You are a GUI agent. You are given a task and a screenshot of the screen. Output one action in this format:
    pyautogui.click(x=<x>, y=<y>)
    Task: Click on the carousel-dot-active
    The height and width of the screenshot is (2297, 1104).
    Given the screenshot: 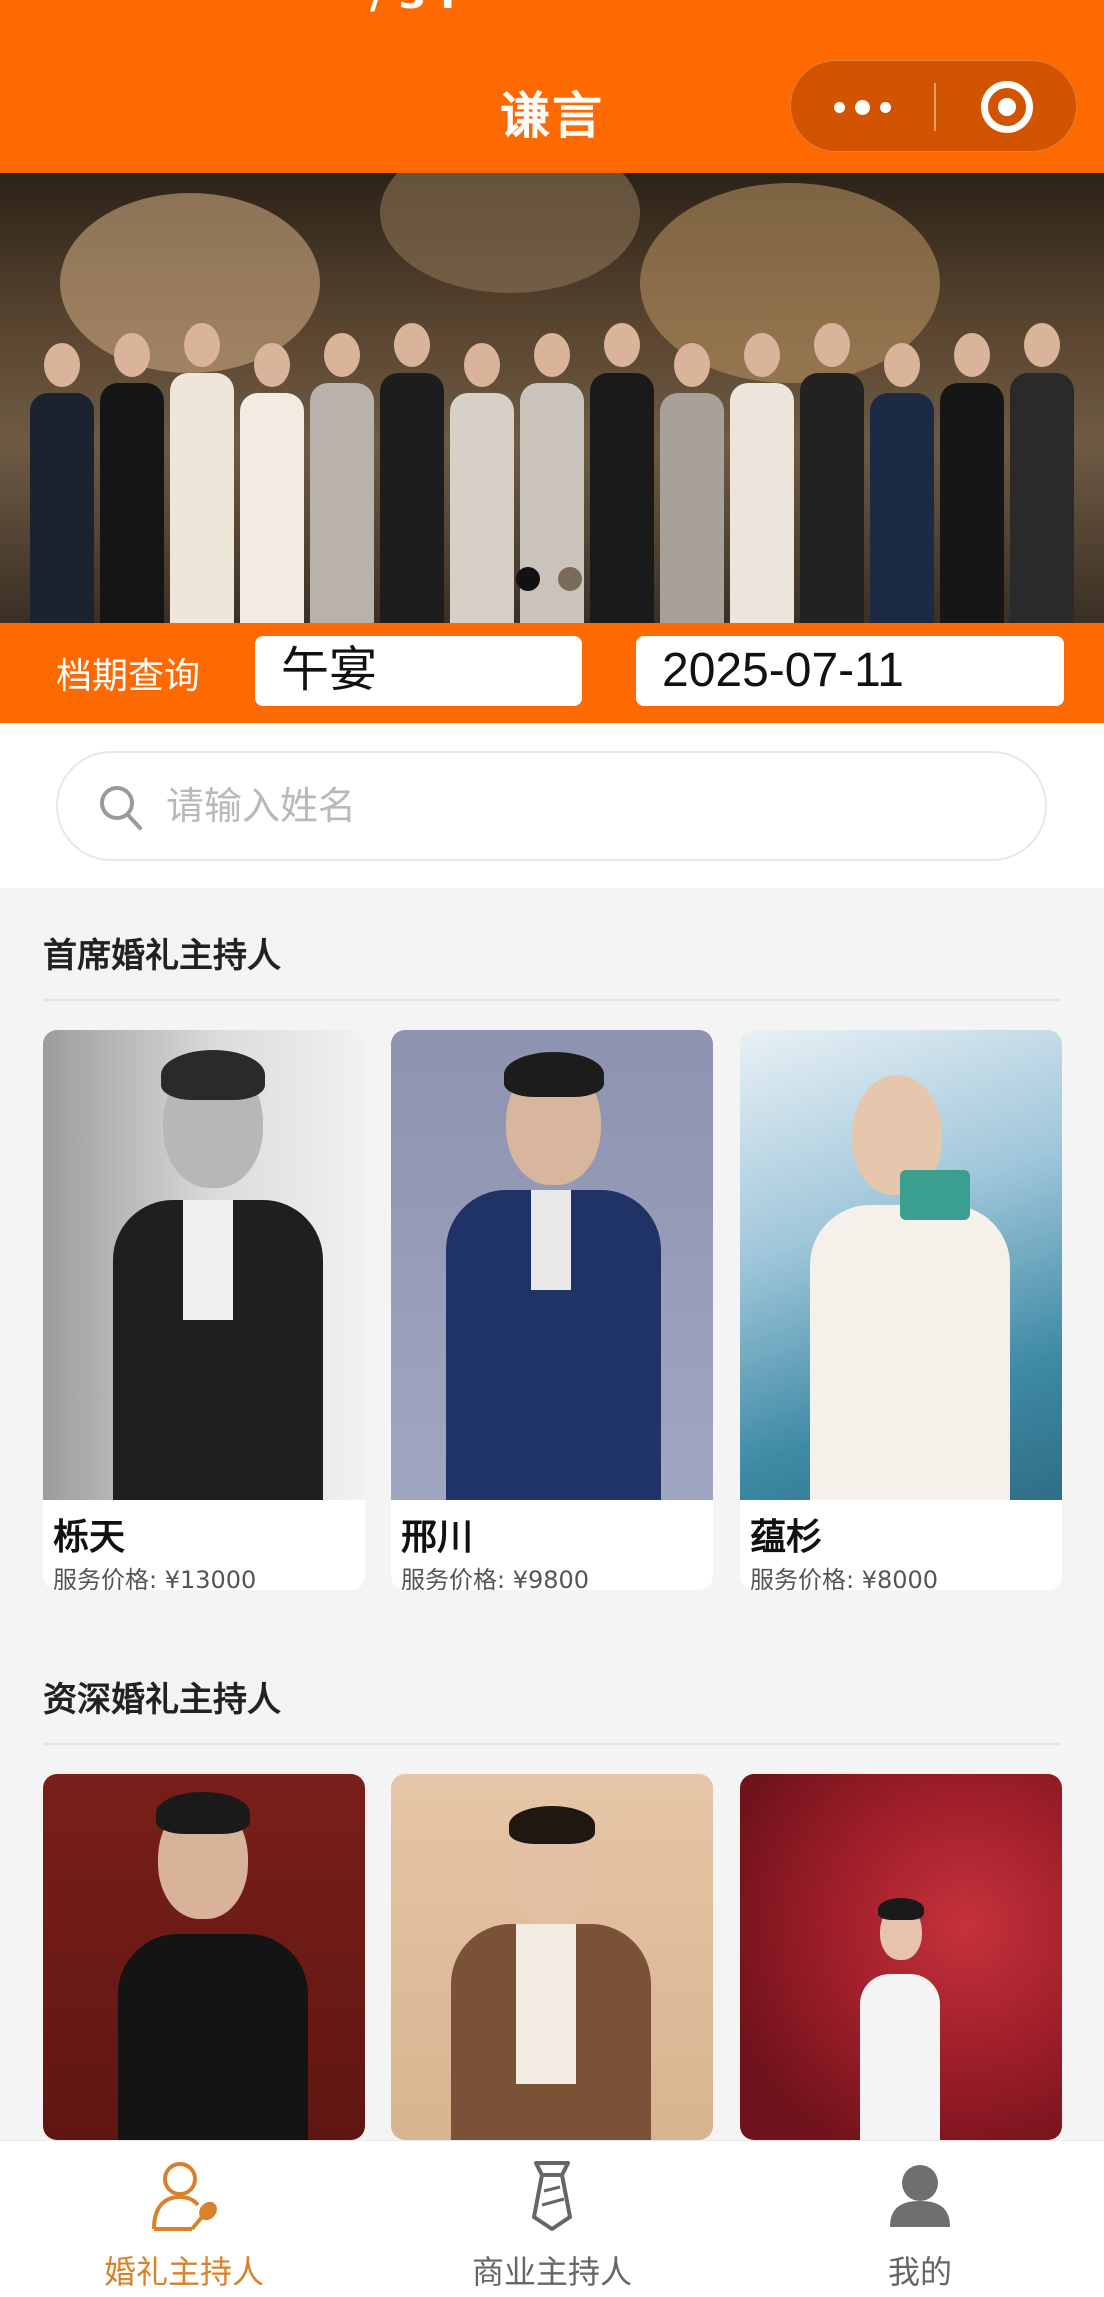 What is the action you would take?
    pyautogui.click(x=528, y=579)
    